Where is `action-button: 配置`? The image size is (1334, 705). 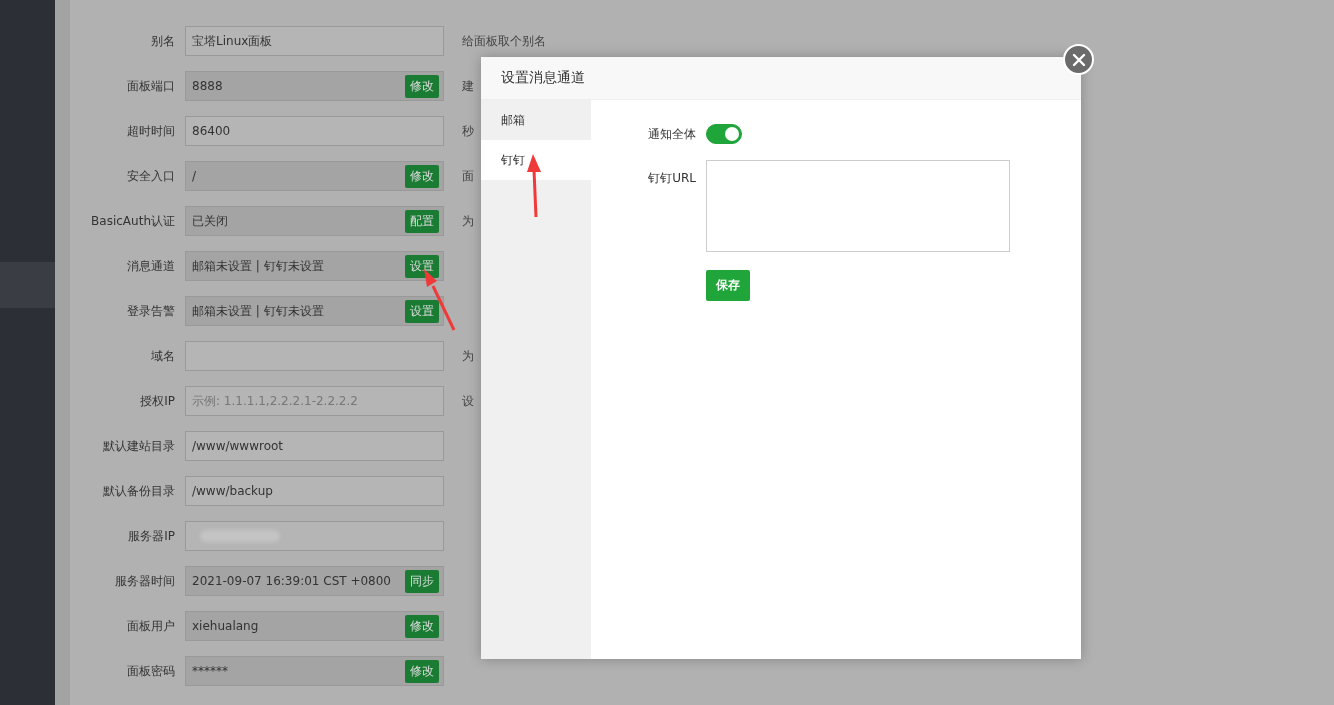 action-button: 配置 is located at coordinates (422, 221).